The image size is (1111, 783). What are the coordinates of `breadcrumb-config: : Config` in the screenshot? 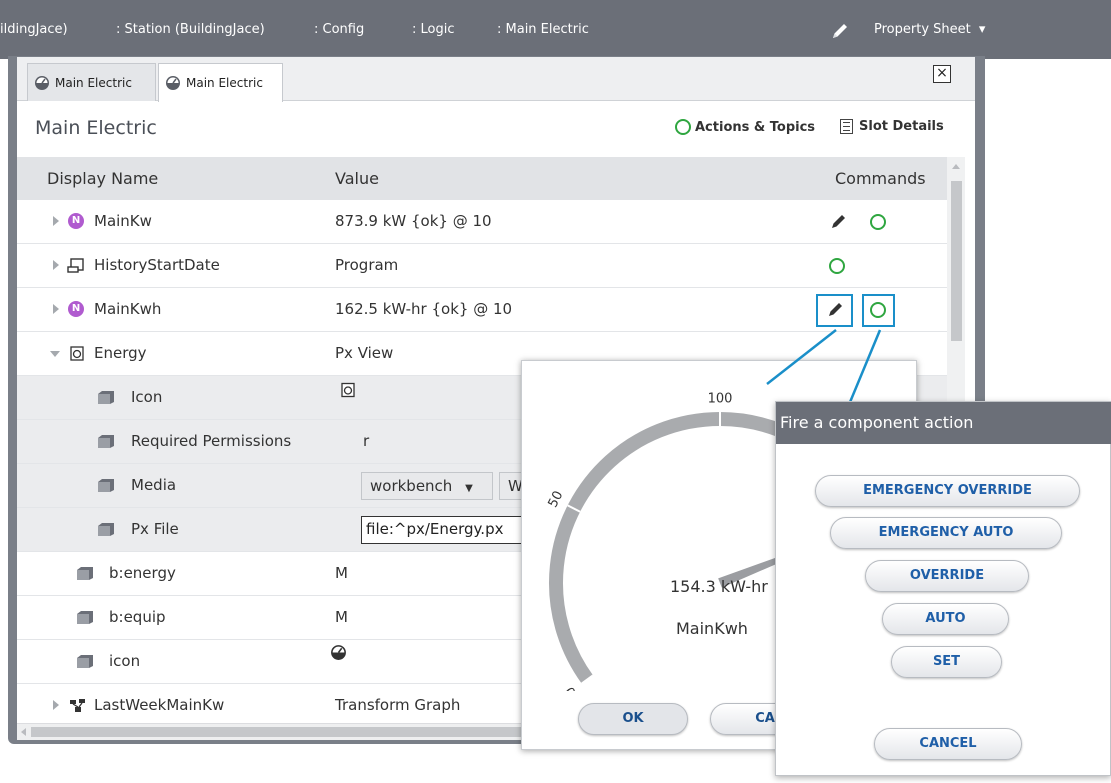 It's located at (339, 29).